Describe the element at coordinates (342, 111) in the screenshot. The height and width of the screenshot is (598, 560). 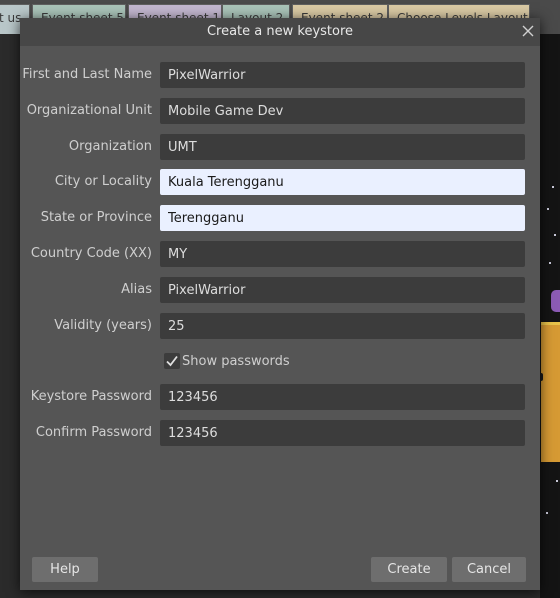
I see `organizational-unit-field` at that location.